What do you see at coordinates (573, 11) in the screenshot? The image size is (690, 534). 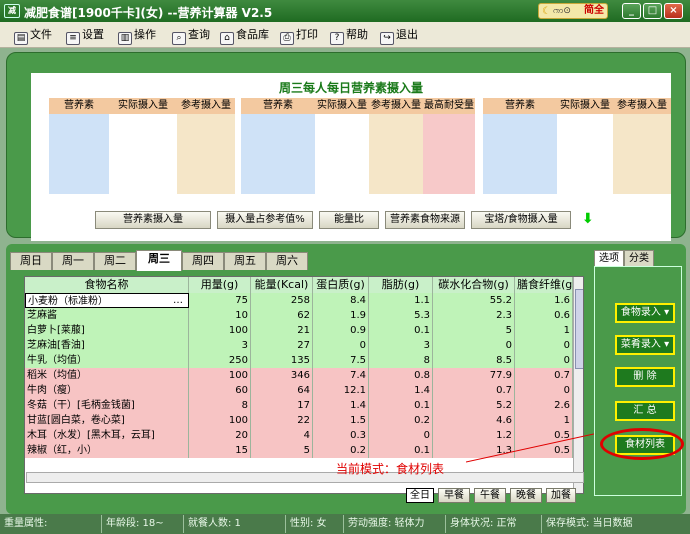 I see `language-switch: ☾ ၮ⊙ 简全` at bounding box center [573, 11].